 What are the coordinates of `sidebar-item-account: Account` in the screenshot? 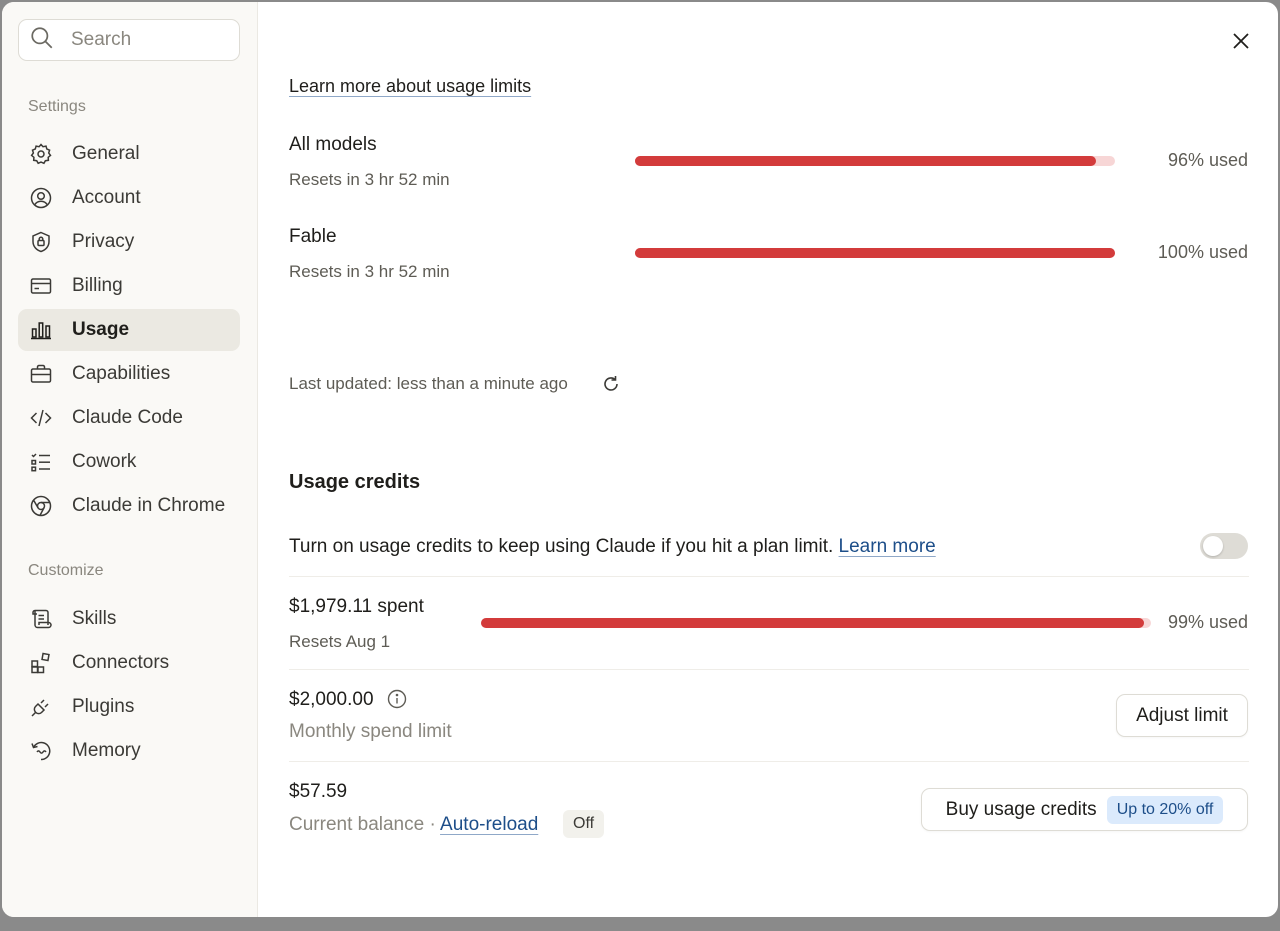 It's located at (129, 198).